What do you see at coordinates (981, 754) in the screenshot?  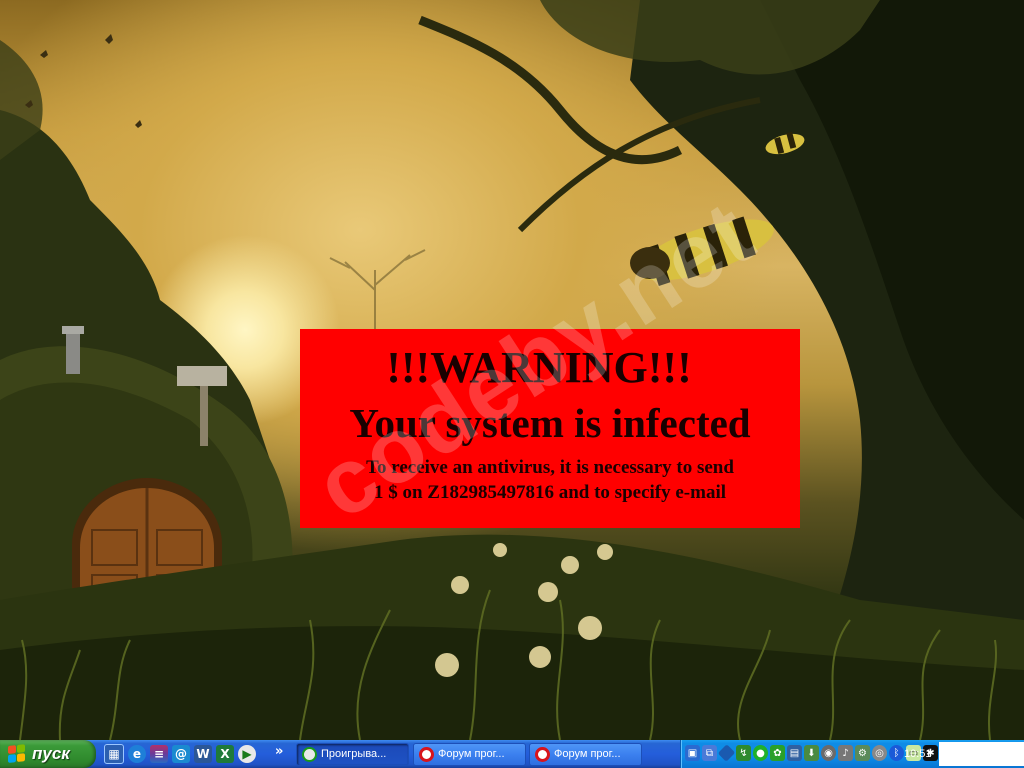 I see `blank-panel` at bounding box center [981, 754].